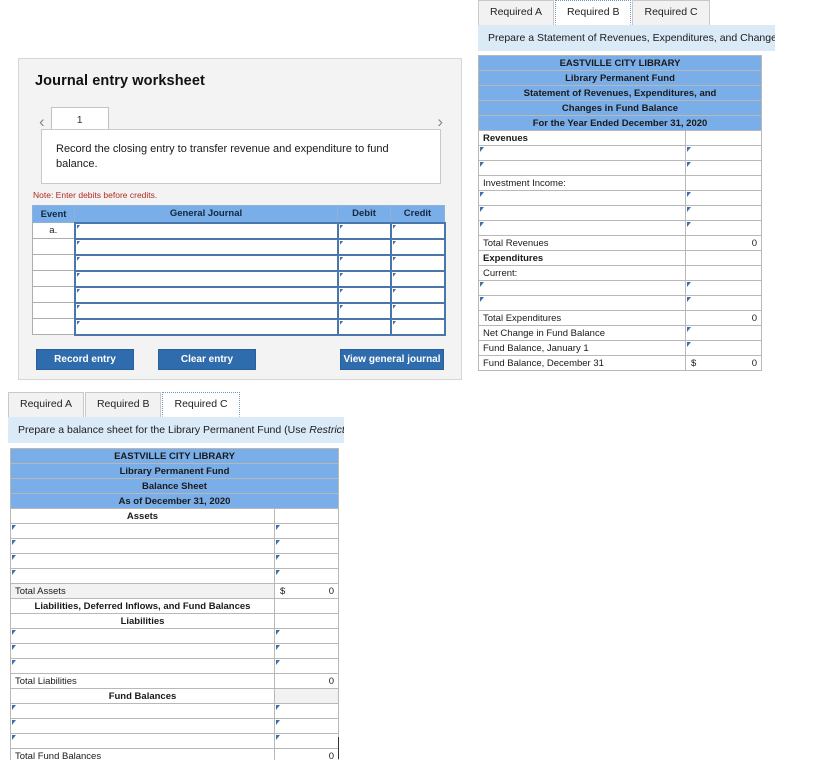 This screenshot has height=760, width=818. What do you see at coordinates (620, 348) in the screenshot?
I see `table-row: Fund Balance, January 1` at bounding box center [620, 348].